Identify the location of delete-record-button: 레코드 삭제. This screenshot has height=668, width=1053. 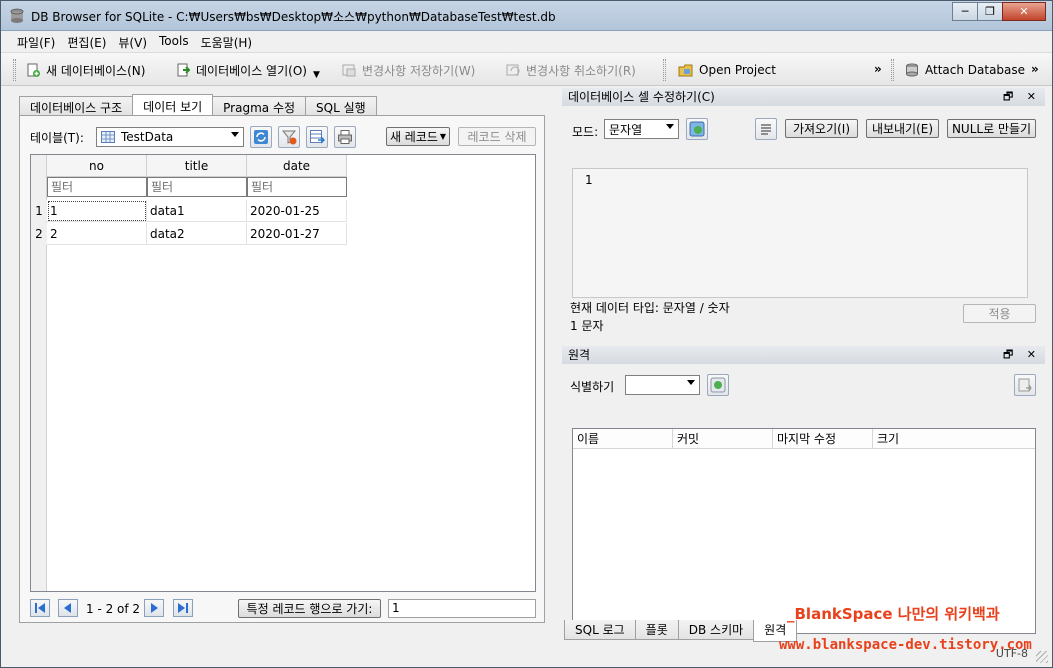
(497, 136).